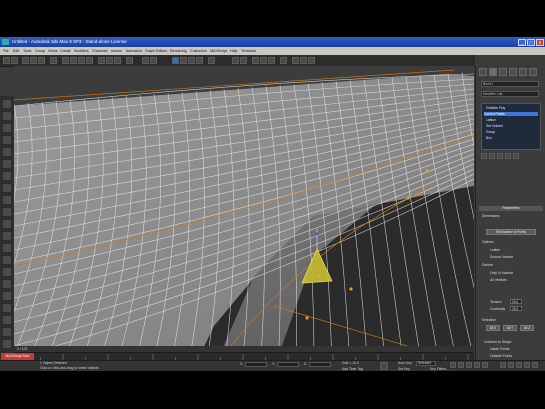 The image size is (545, 409). What do you see at coordinates (516, 308) in the screenshot?
I see `continuity-spinner: 25.0` at bounding box center [516, 308].